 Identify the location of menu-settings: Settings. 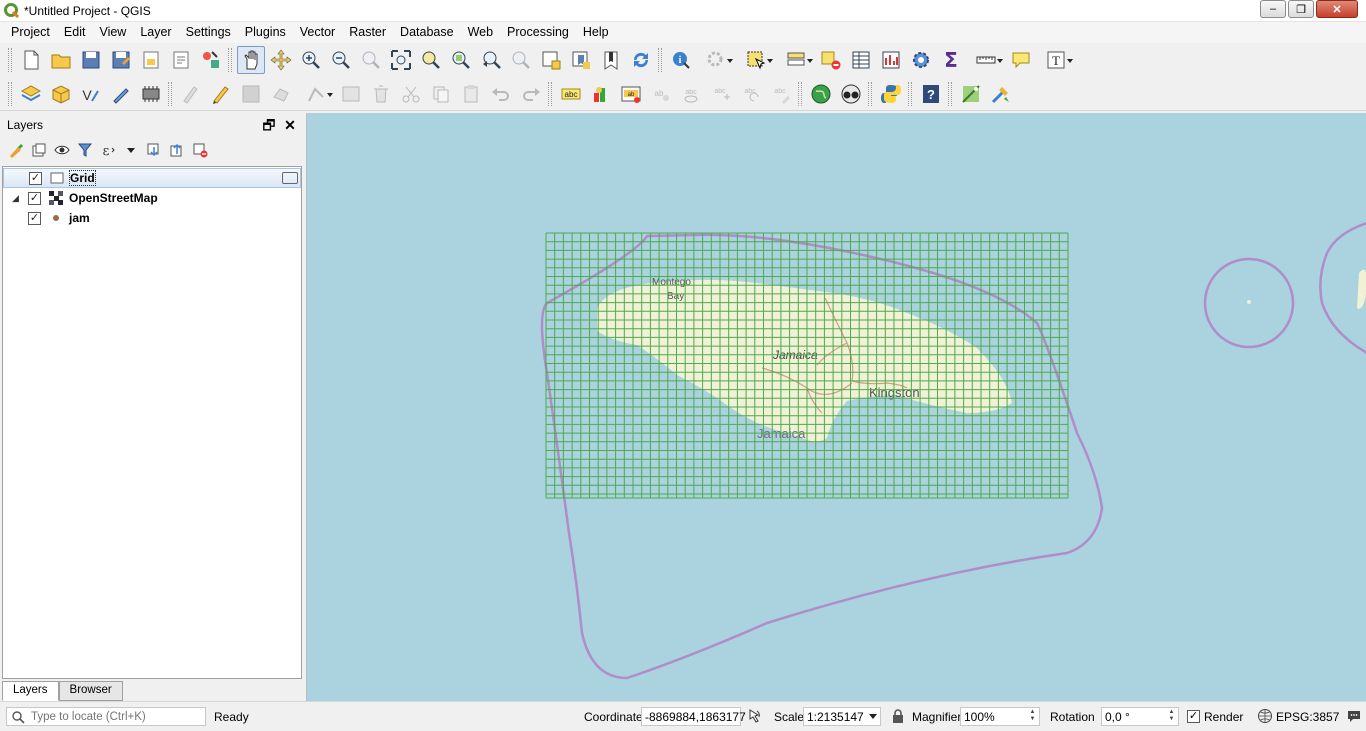
(208, 32).